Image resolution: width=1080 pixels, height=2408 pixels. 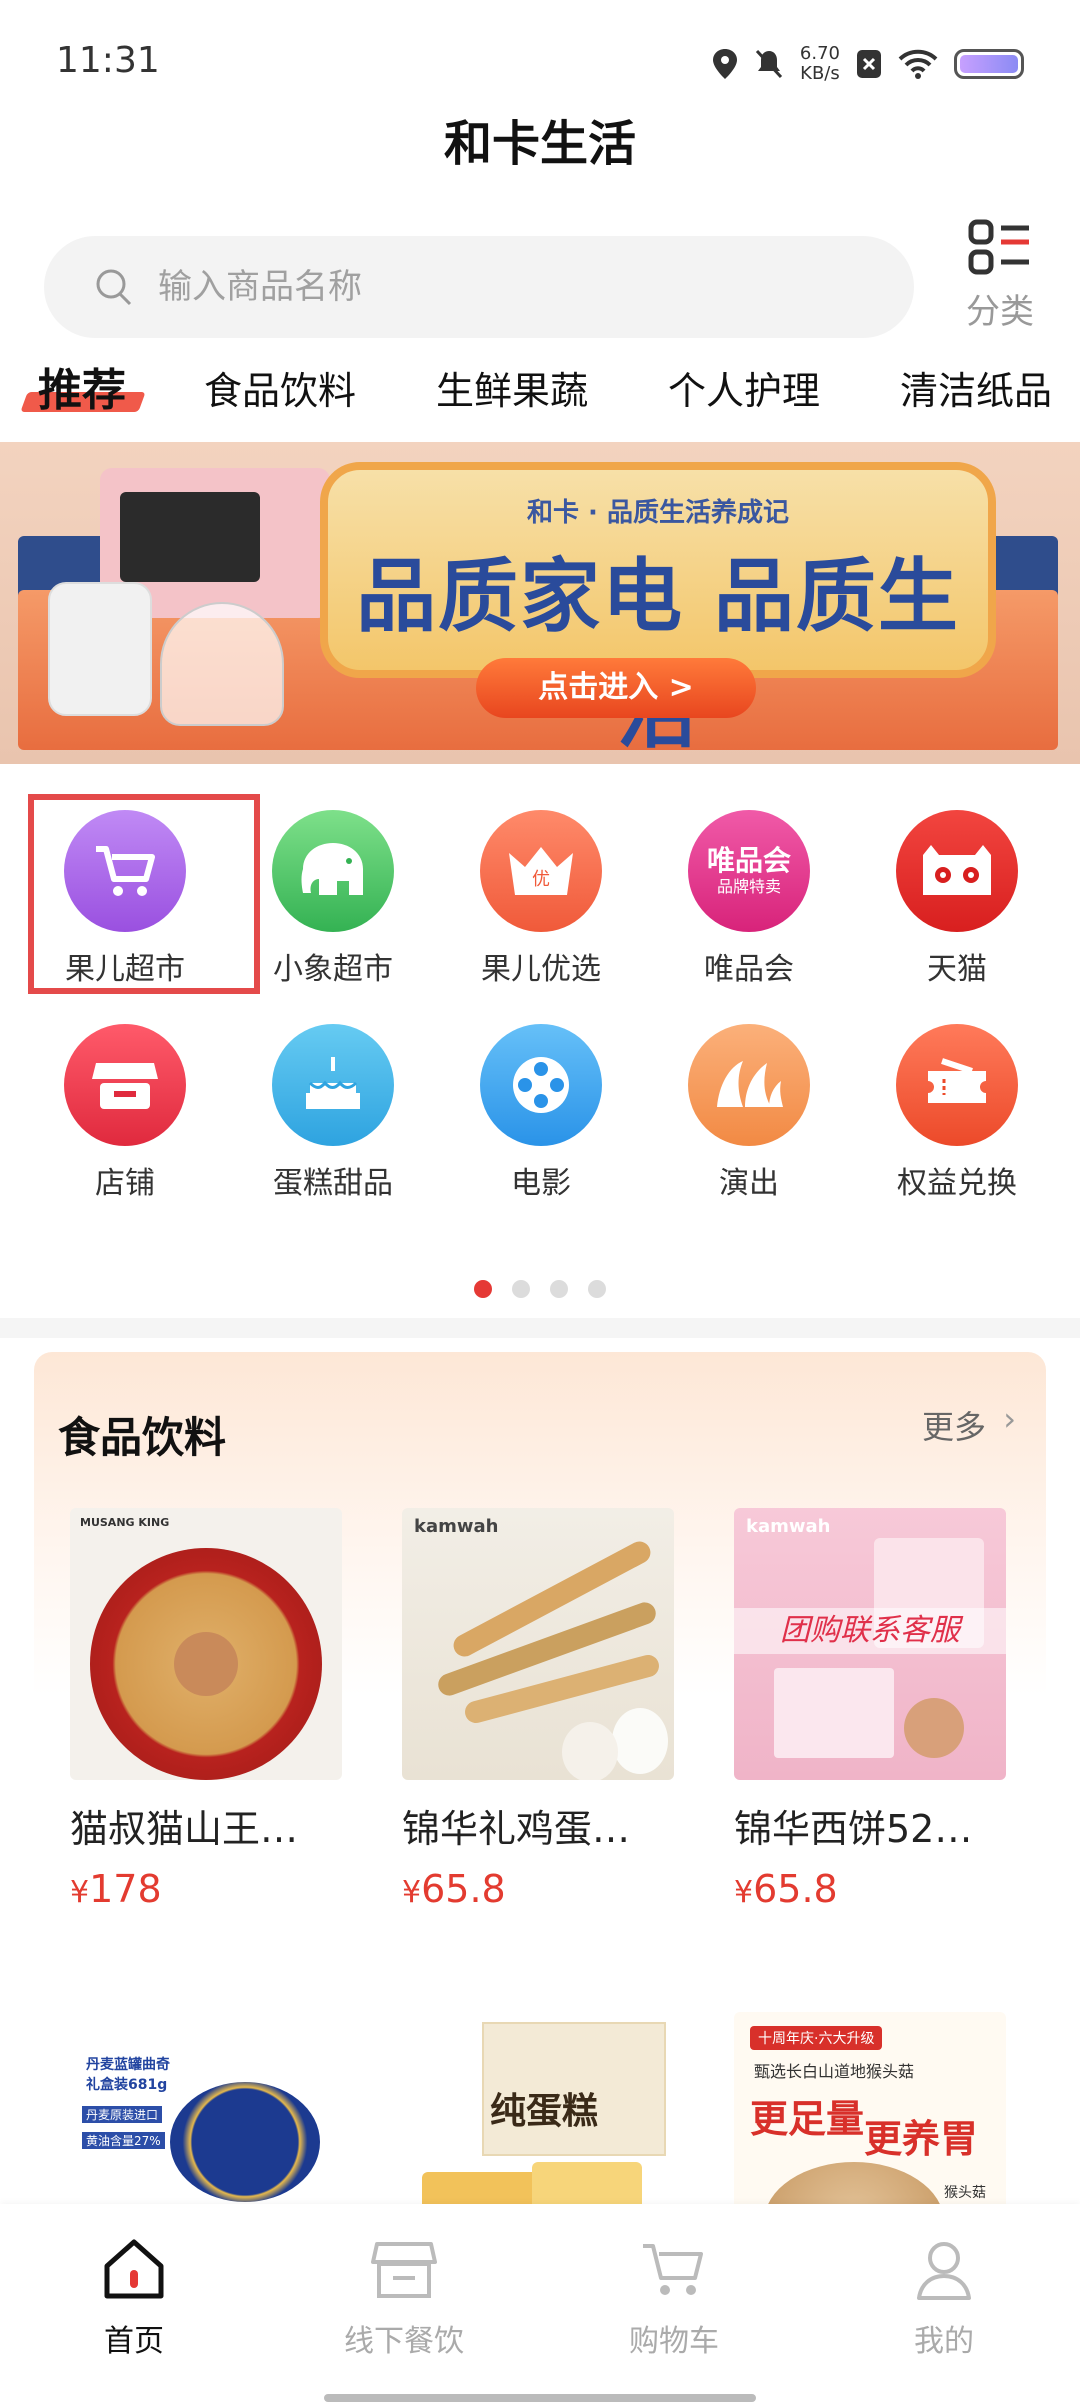 What do you see at coordinates (674, 2341) in the screenshot?
I see `nav-label: 购物车` at bounding box center [674, 2341].